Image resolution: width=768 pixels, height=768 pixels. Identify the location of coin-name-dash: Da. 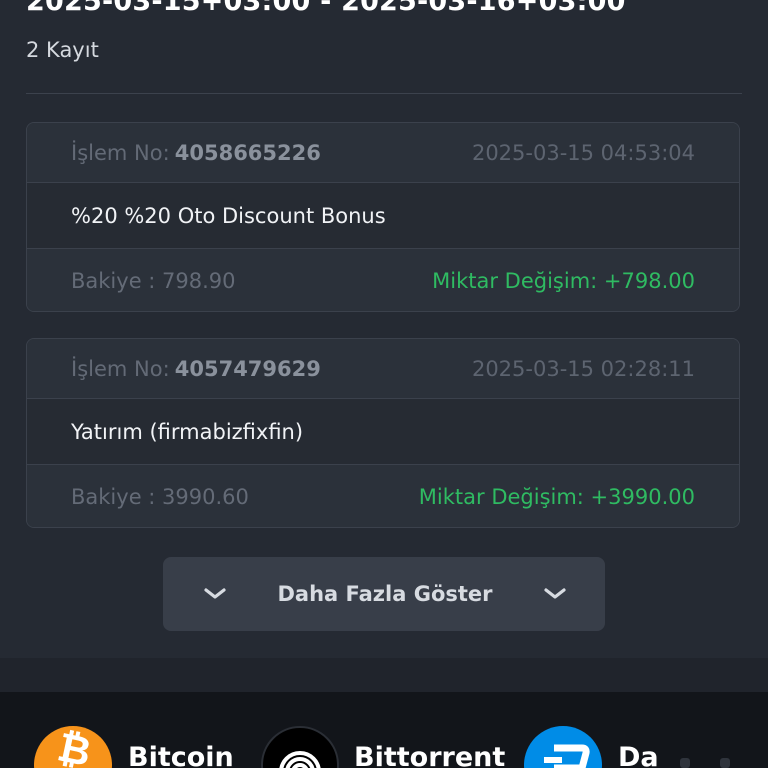
(638, 755).